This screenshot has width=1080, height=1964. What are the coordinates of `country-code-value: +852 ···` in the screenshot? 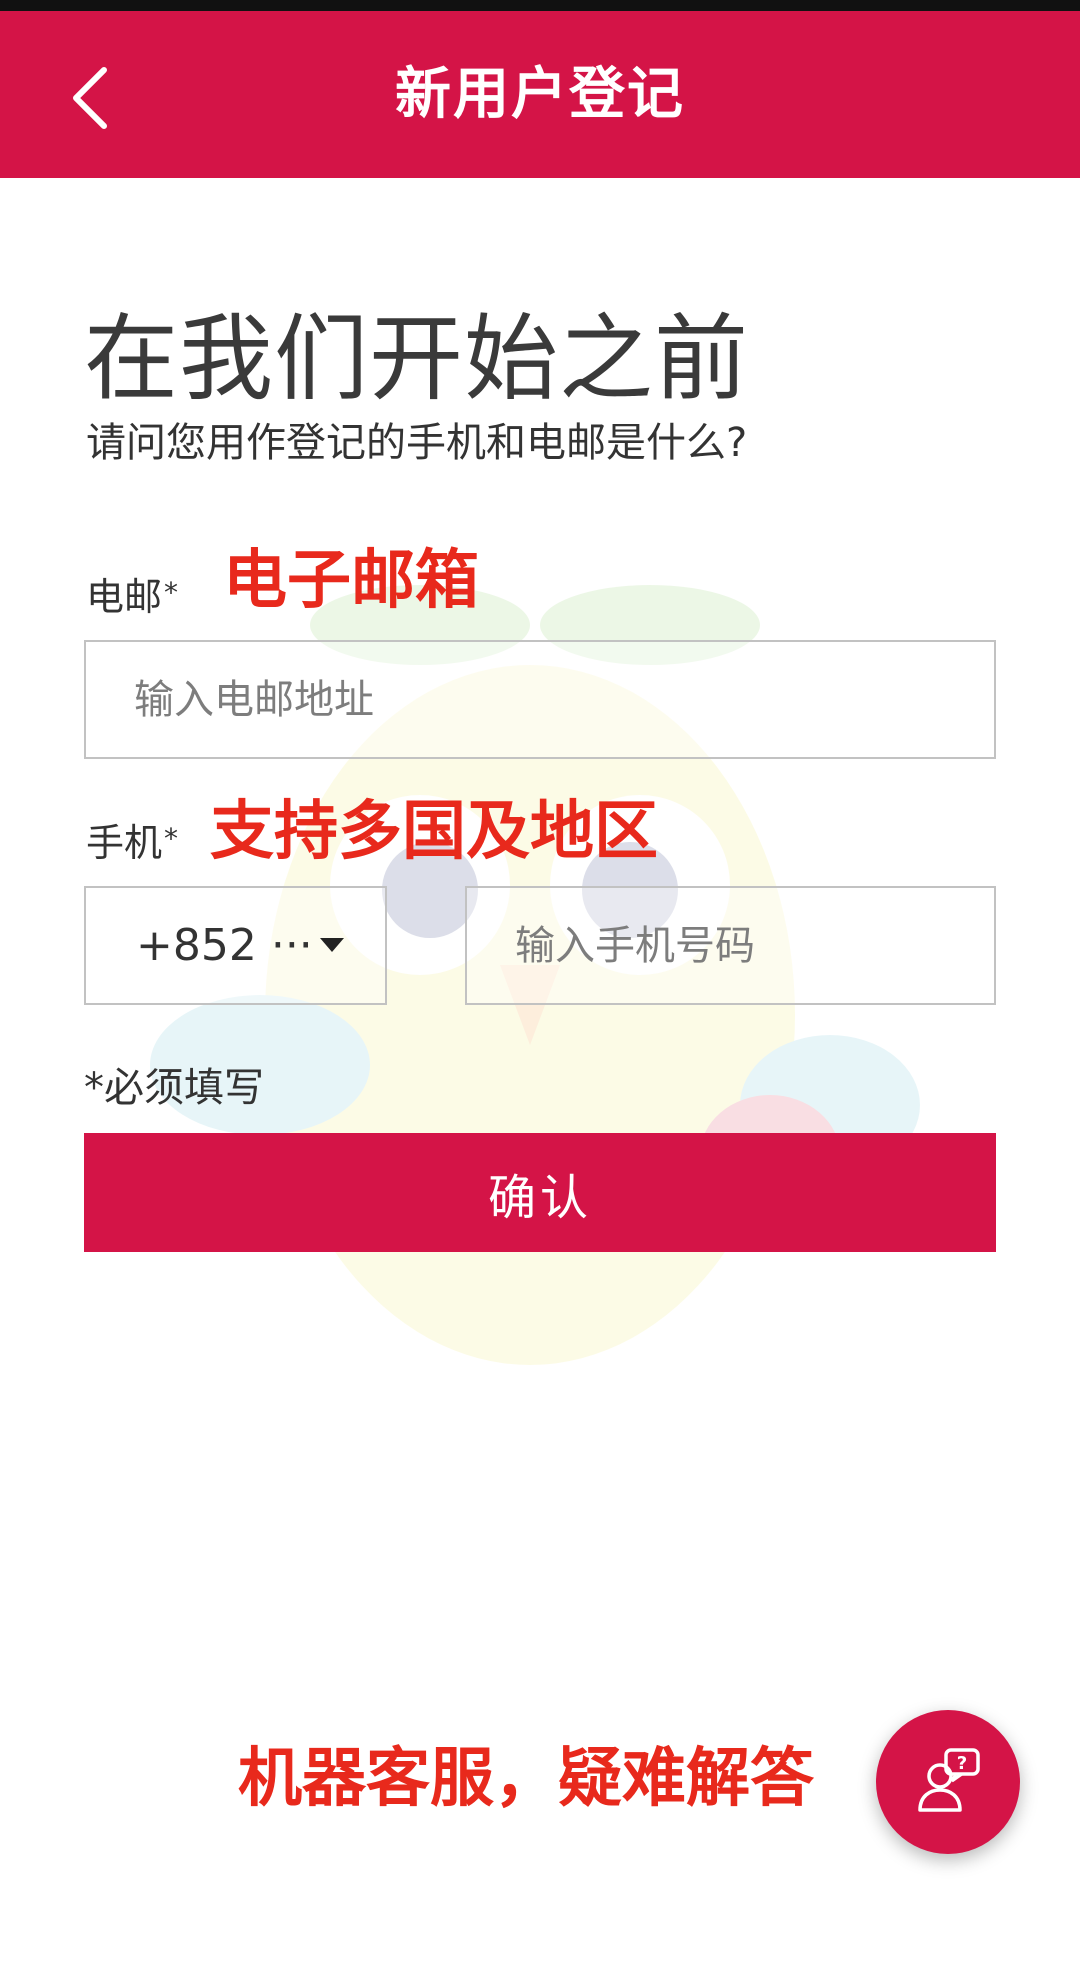 It's located at (224, 945).